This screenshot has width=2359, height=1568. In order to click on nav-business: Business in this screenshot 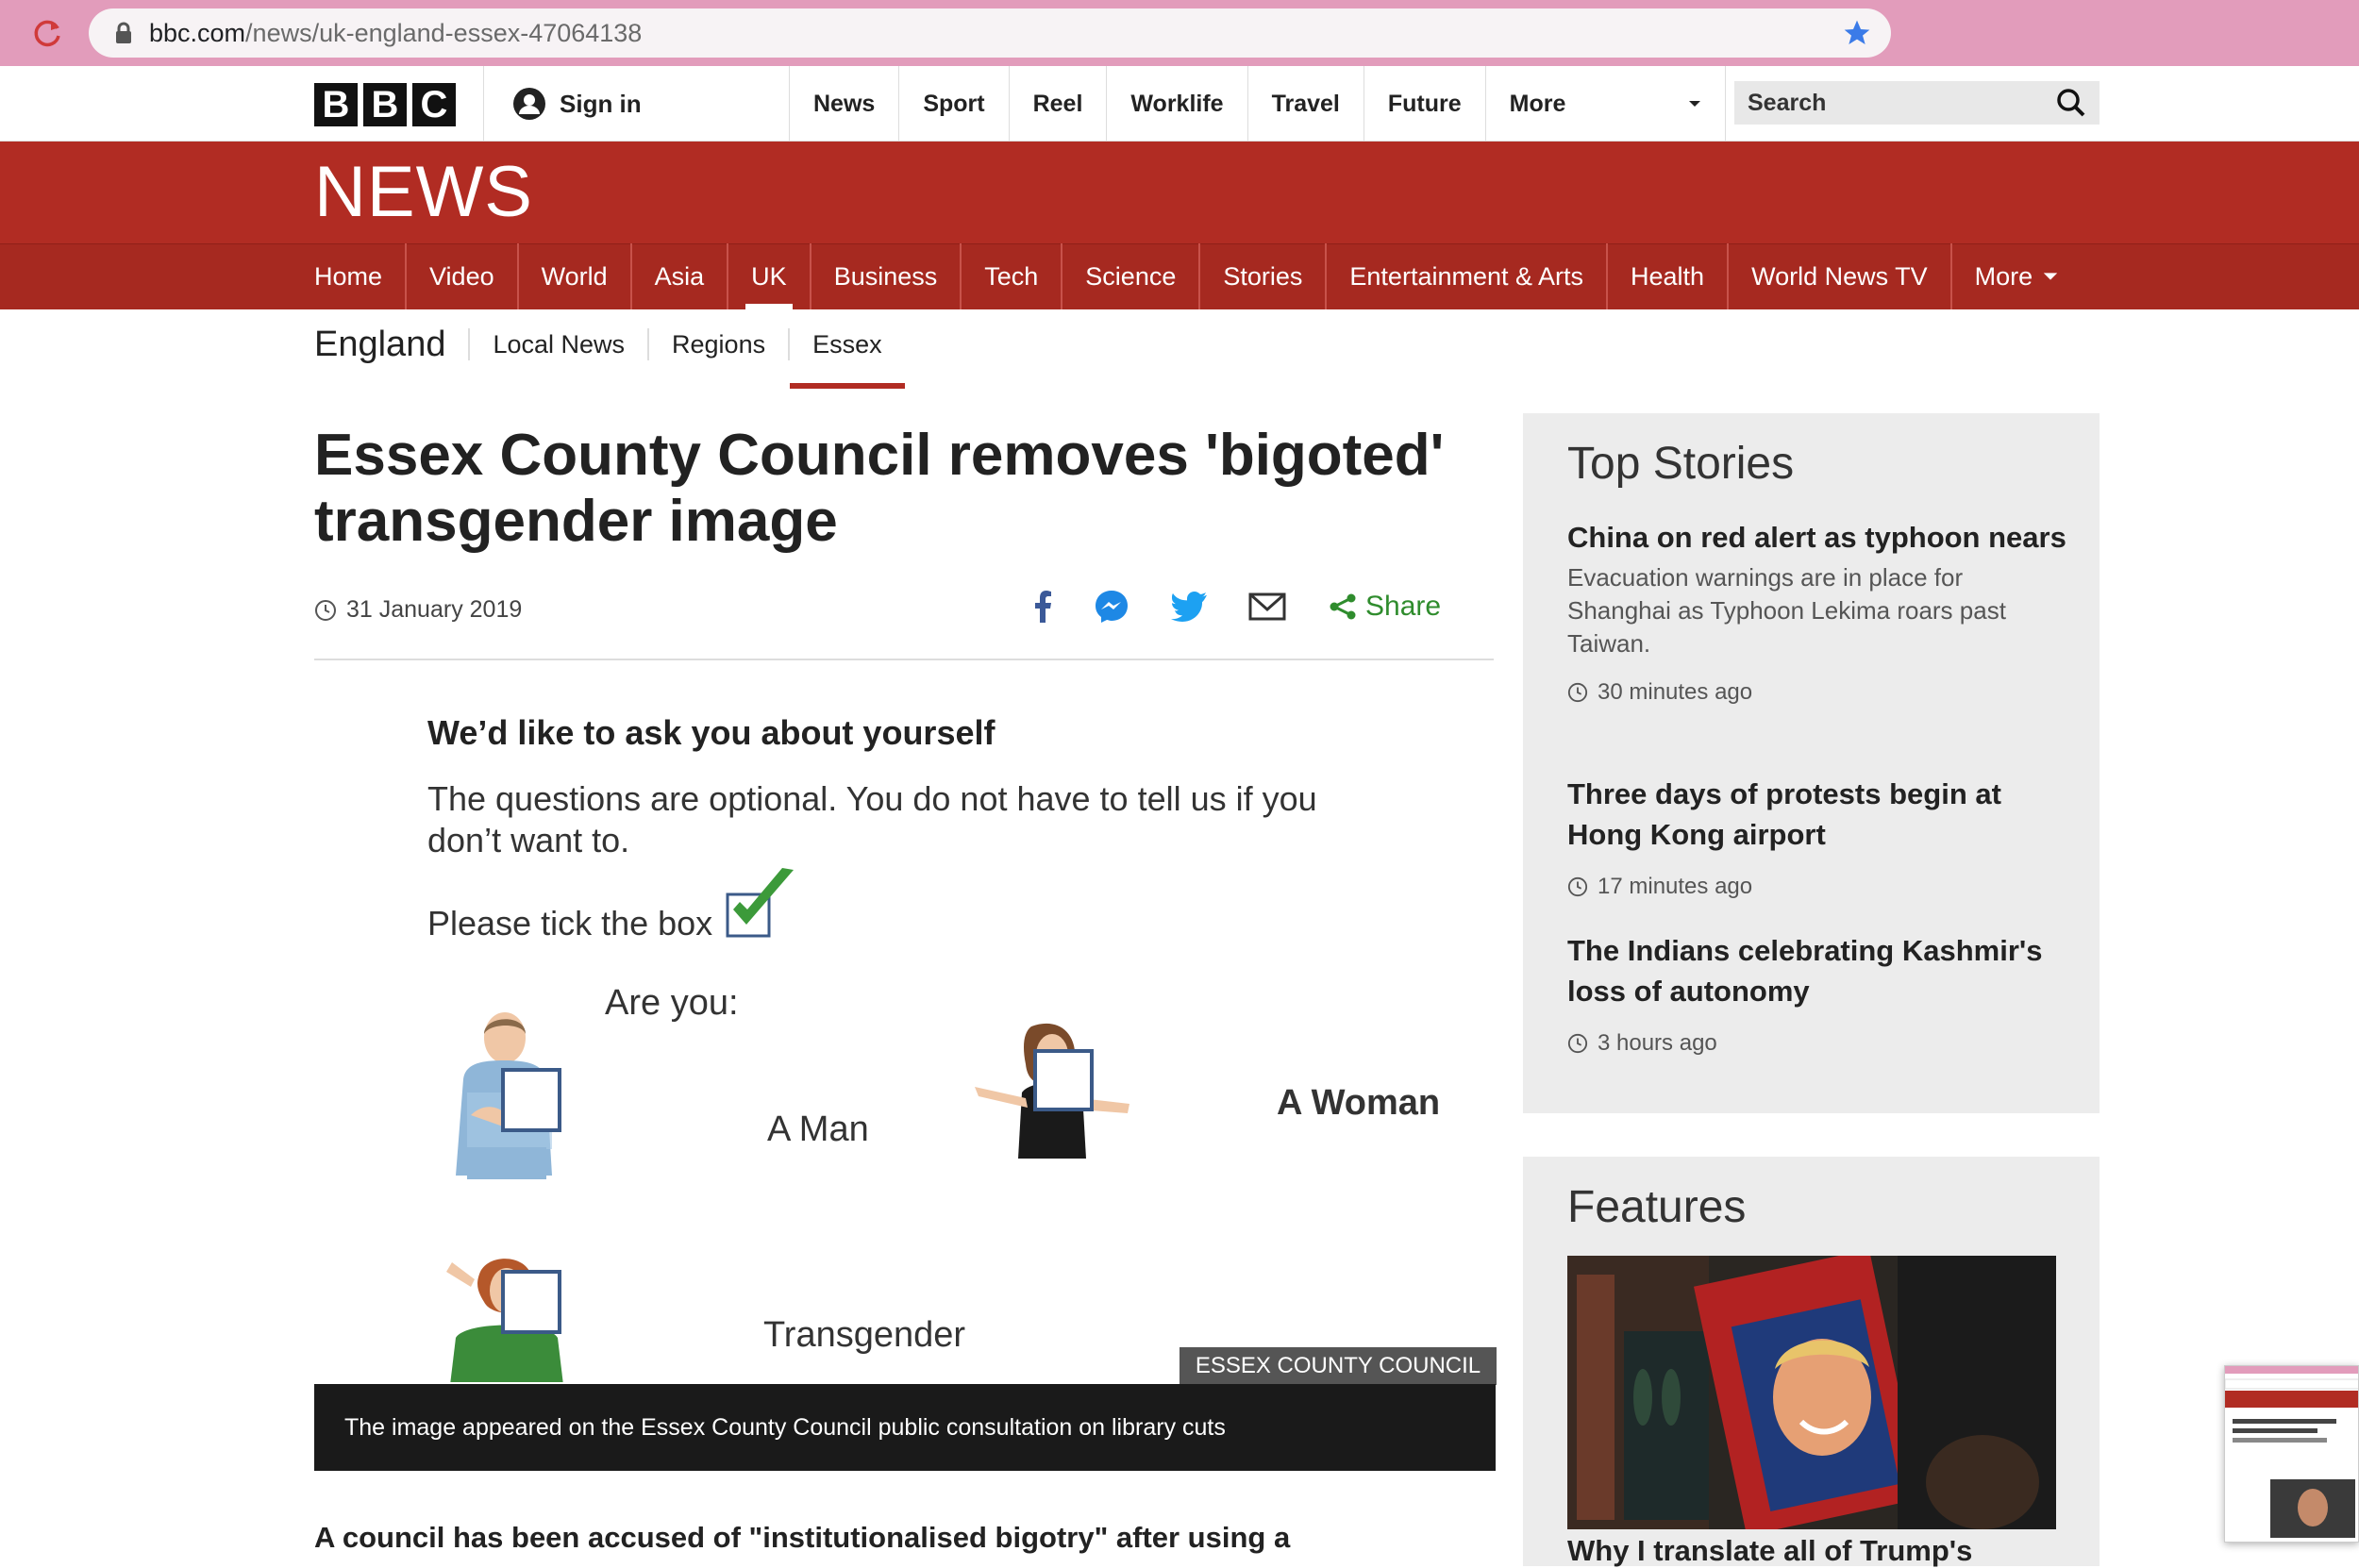, I will do `click(885, 276)`.